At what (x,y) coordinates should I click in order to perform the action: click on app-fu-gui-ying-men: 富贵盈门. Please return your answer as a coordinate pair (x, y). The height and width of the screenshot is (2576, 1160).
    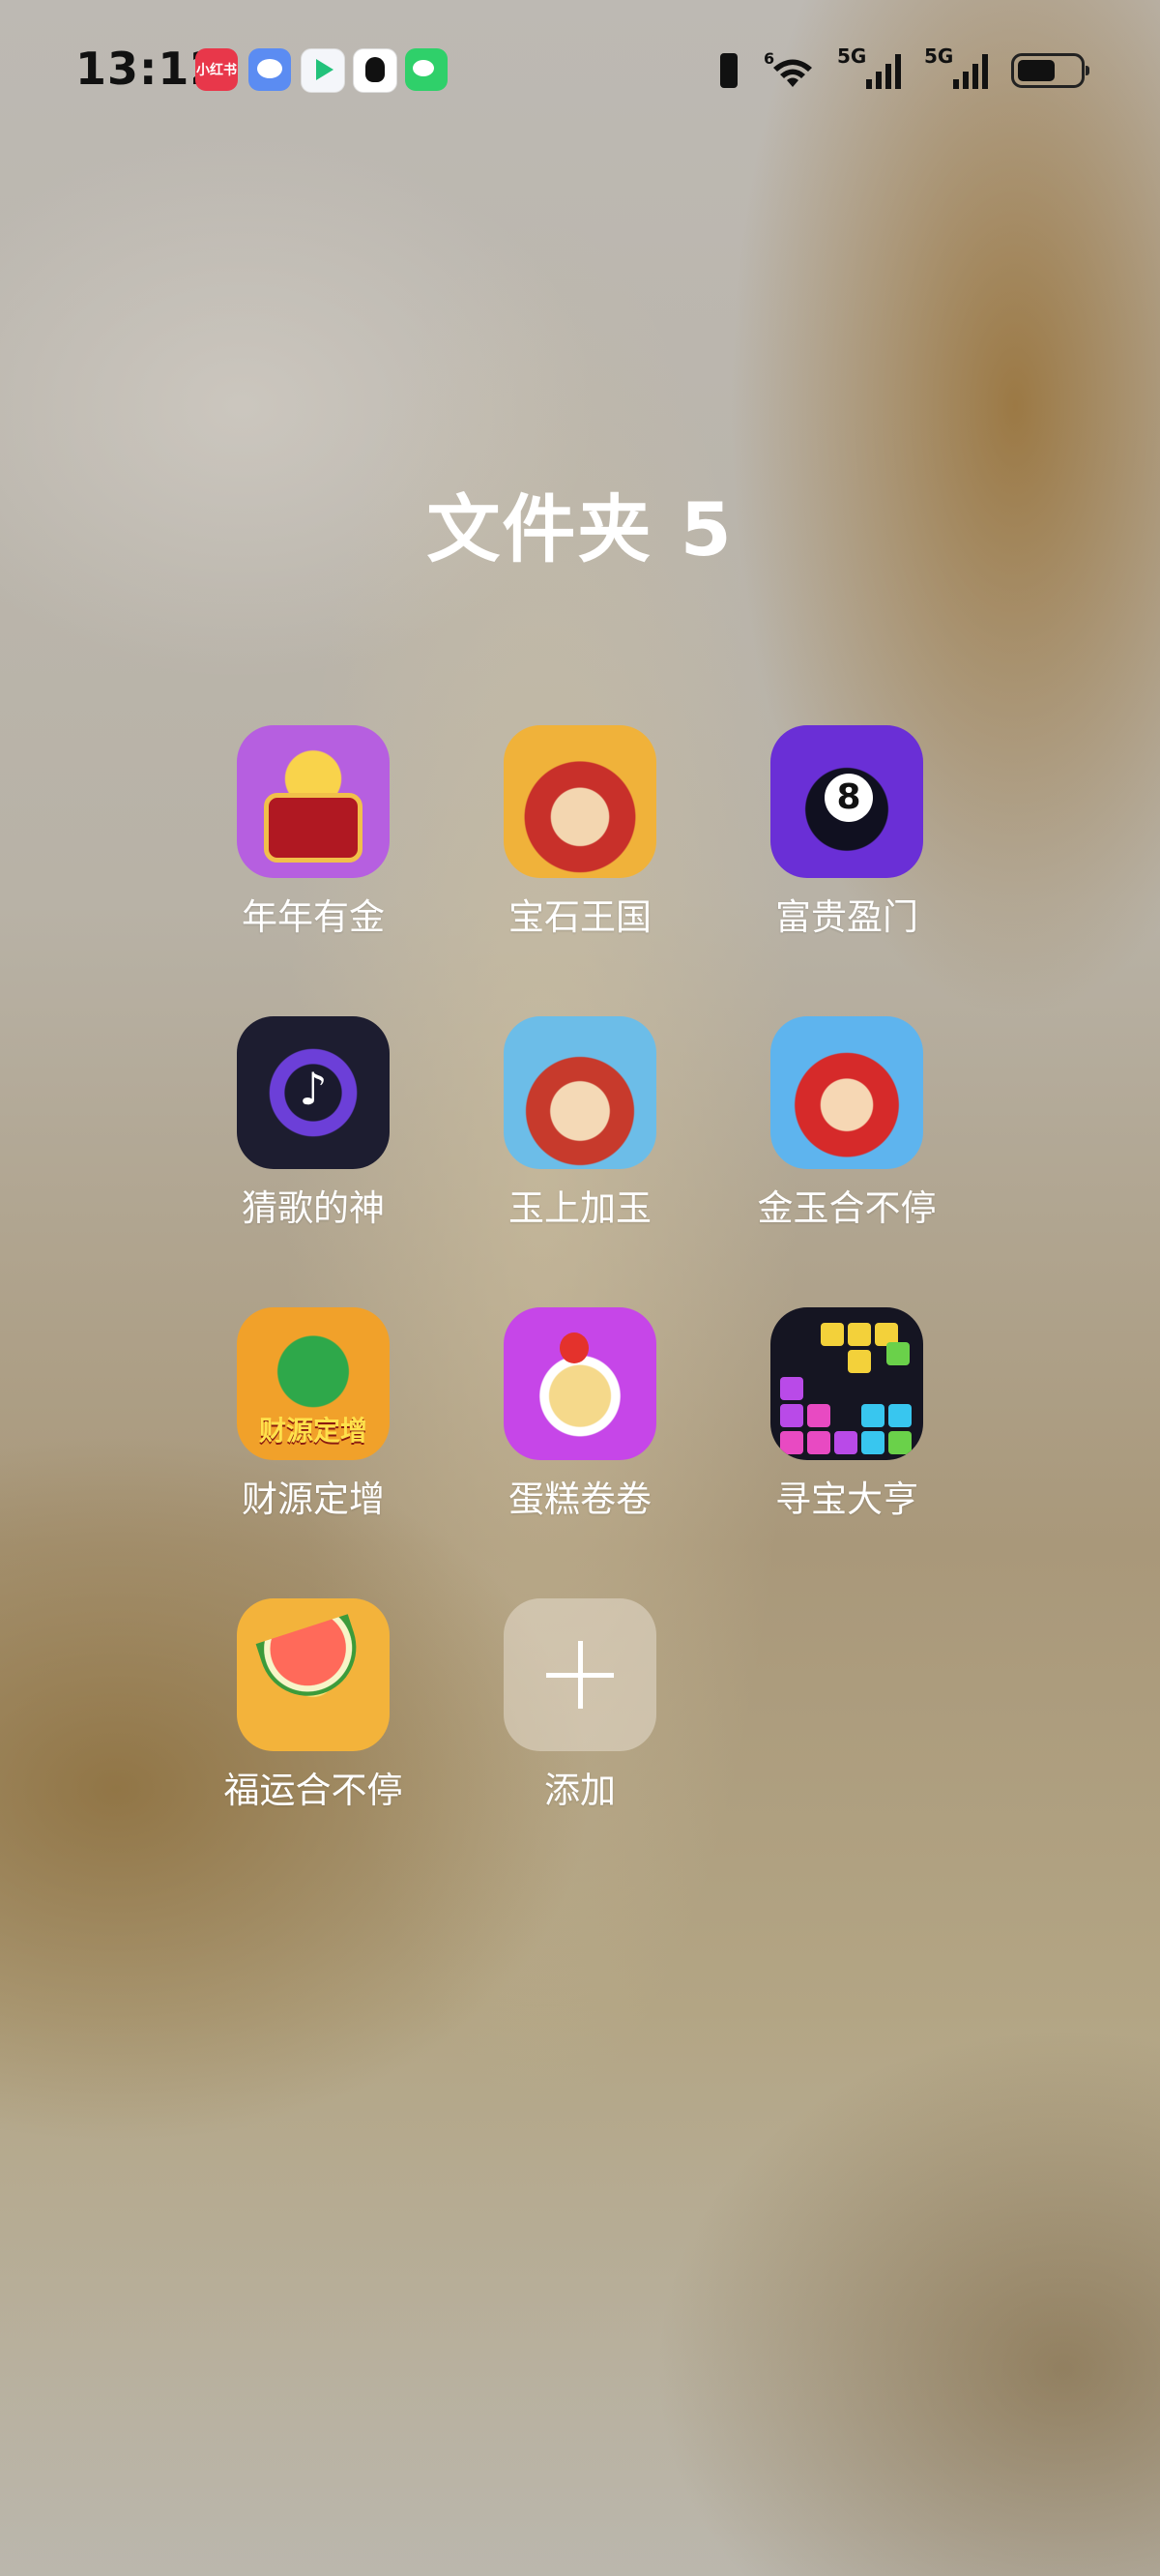
    Looking at the image, I should click on (846, 832).